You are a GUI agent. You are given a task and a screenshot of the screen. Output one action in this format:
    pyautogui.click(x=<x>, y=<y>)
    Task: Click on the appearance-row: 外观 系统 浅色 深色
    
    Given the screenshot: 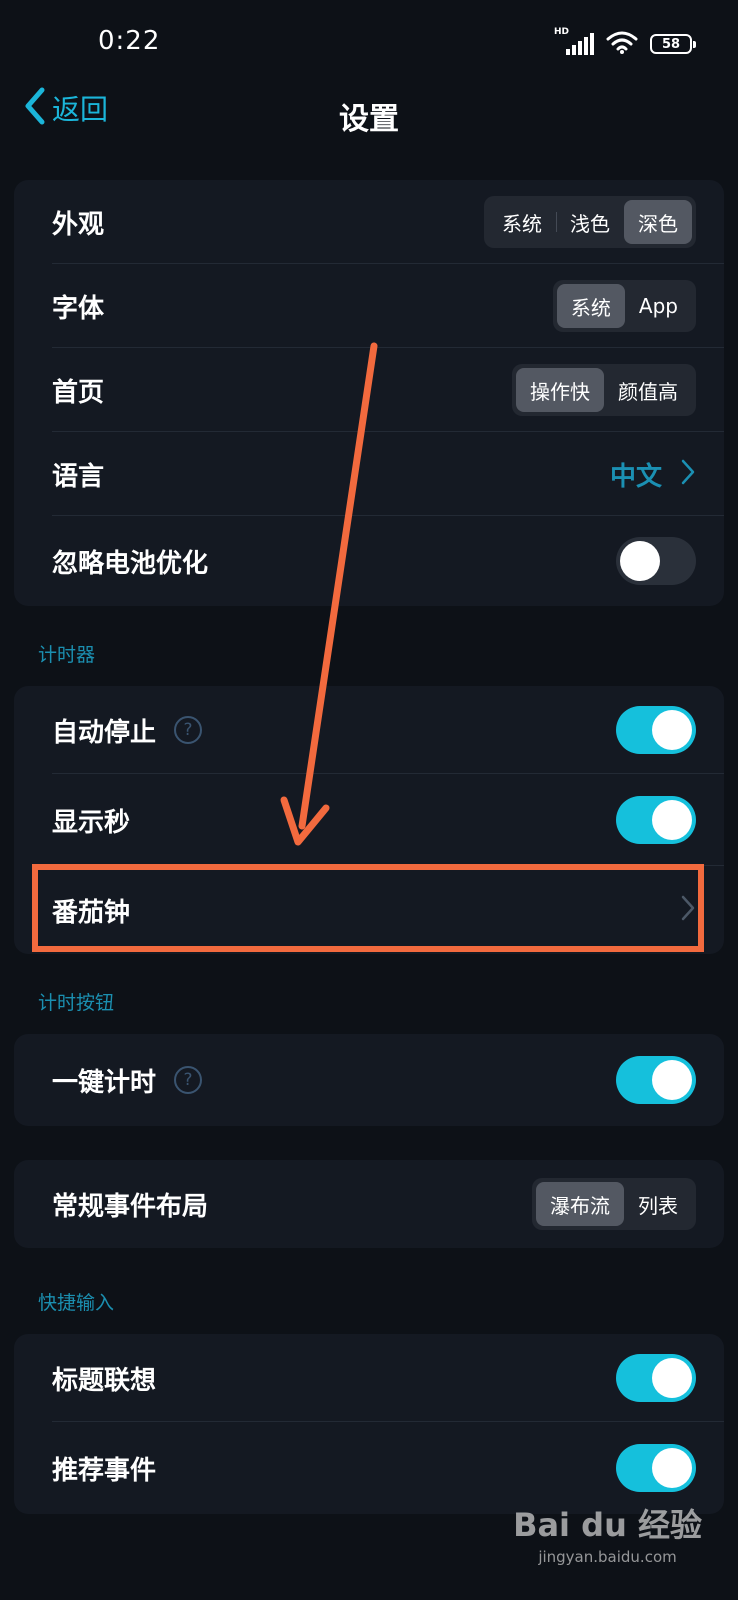 What is the action you would take?
    pyautogui.click(x=369, y=222)
    